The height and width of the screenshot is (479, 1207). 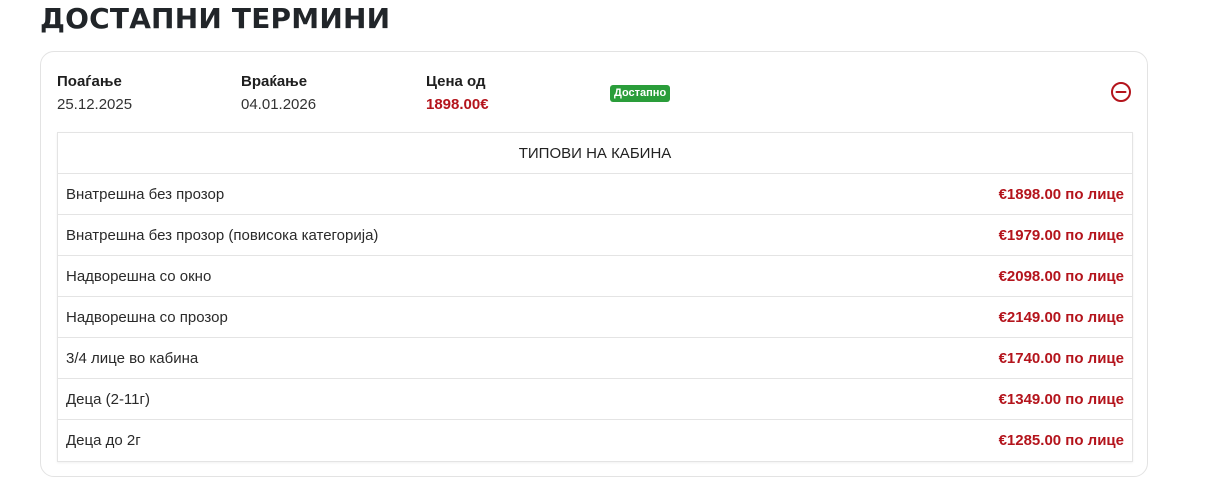 I want to click on cabin-price: €1349.00 по лице, so click(x=1061, y=399).